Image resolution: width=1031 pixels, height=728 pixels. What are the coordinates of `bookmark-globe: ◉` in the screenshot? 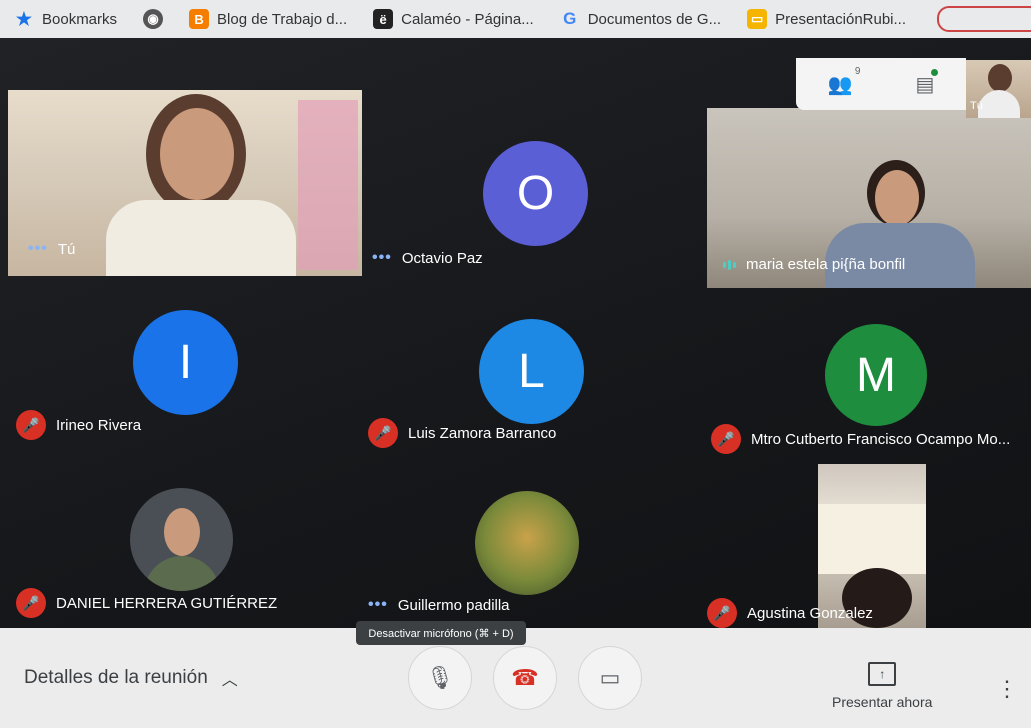 It's located at (153, 19).